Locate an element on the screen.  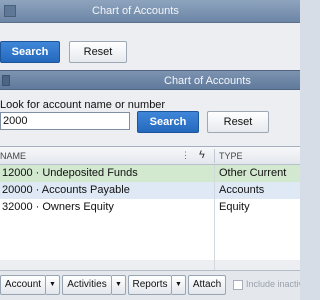
reports-button: Reports is located at coordinates (150, 285).